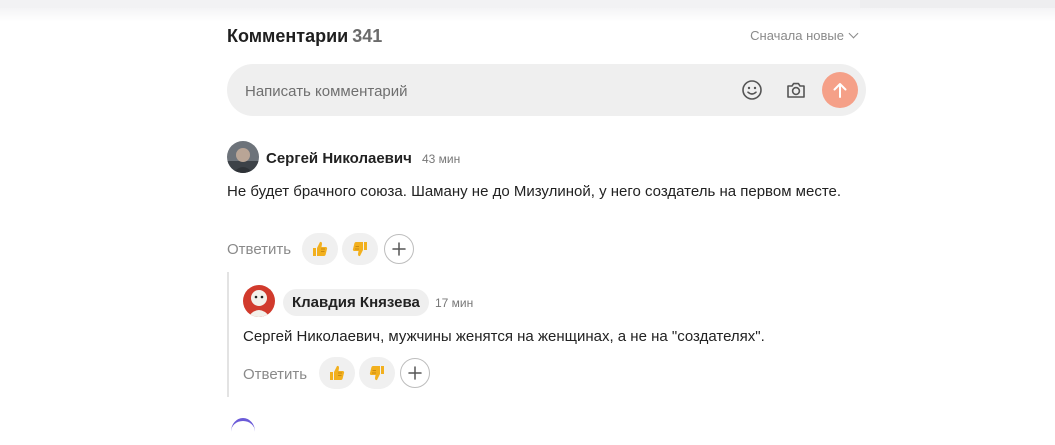 Image resolution: width=1055 pixels, height=445 pixels. I want to click on comment-input, so click(485, 91).